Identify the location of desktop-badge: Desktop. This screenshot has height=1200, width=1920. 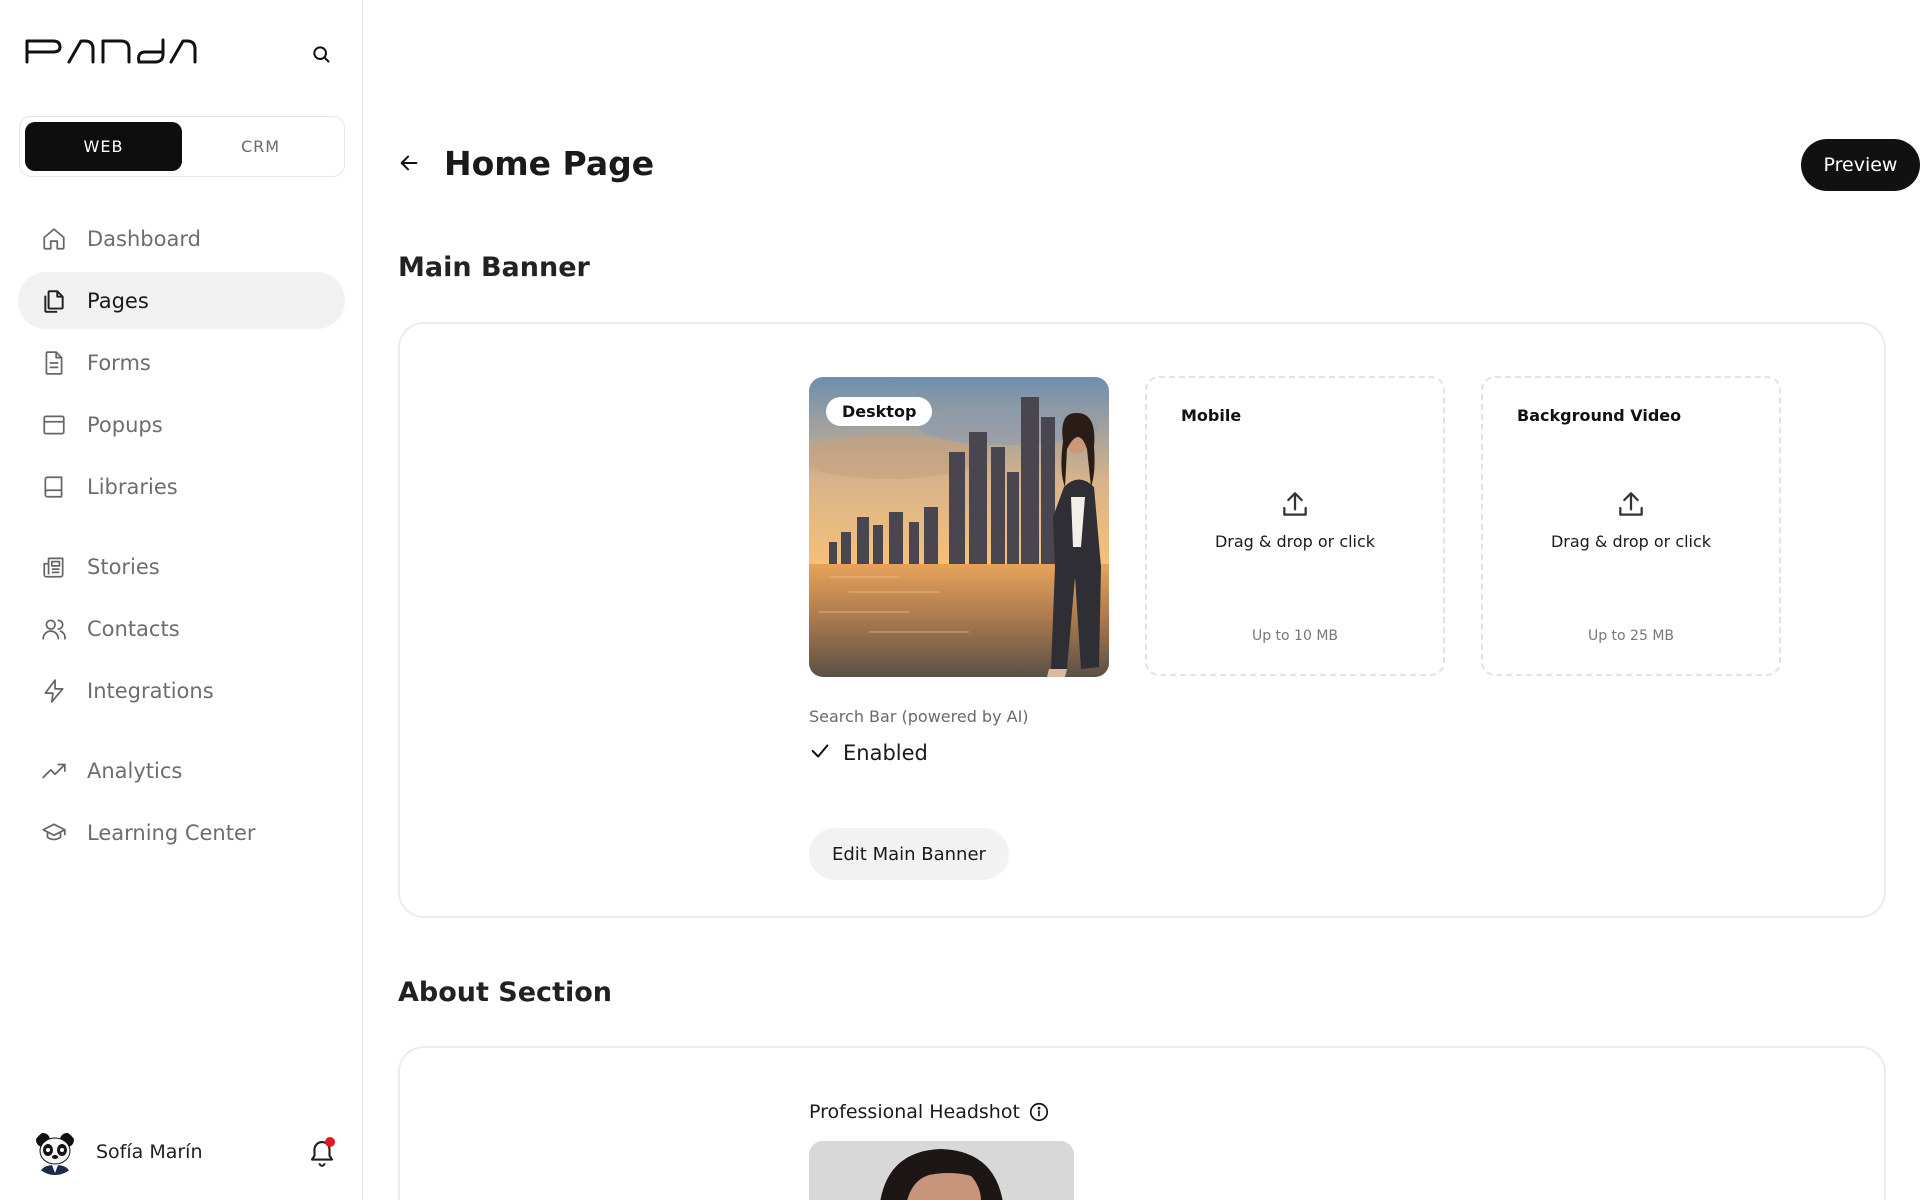
(879, 411).